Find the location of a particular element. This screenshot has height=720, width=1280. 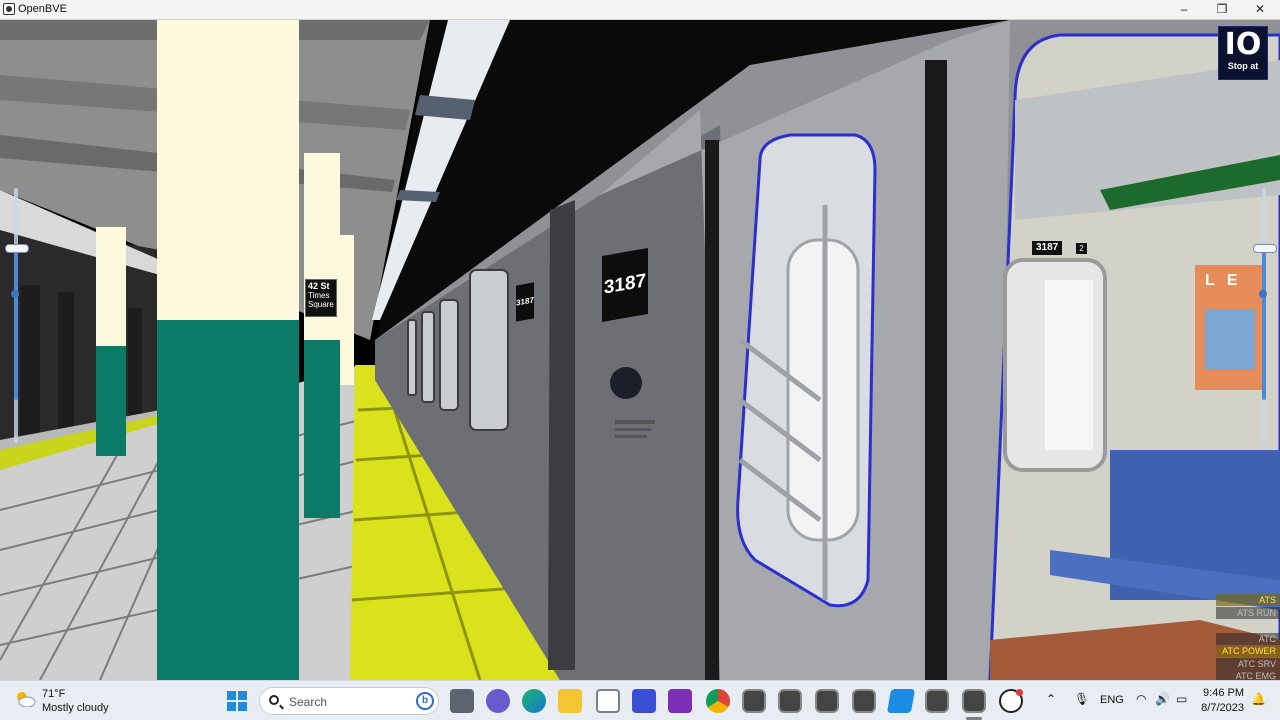

right-brake-slider is located at coordinates (1265, 315).